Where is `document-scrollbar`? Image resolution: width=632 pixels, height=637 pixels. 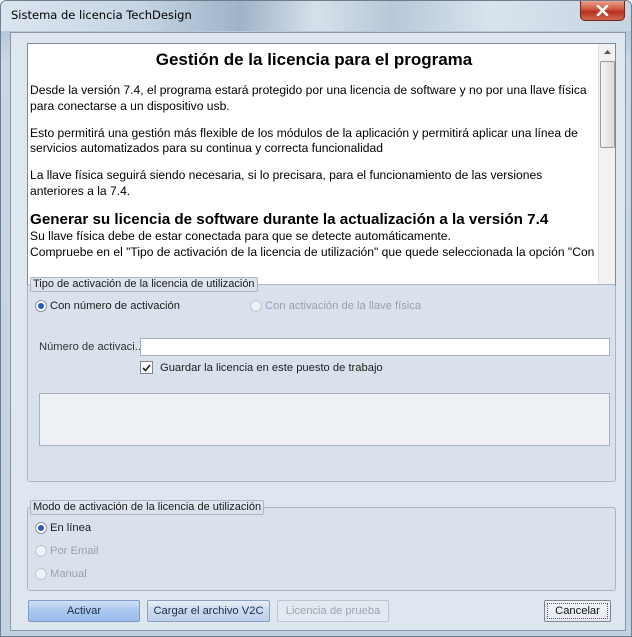 document-scrollbar is located at coordinates (606, 172).